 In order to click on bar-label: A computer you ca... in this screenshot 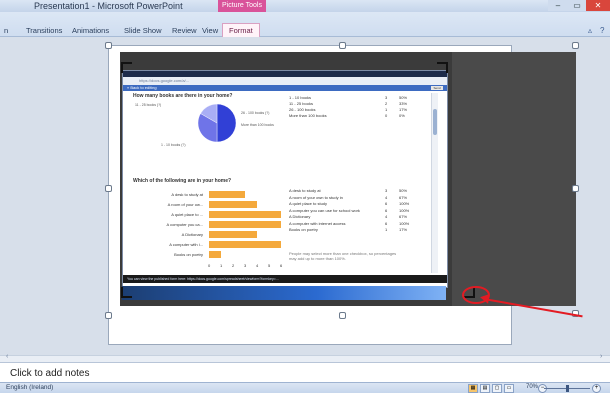, I will do `click(184, 224)`.